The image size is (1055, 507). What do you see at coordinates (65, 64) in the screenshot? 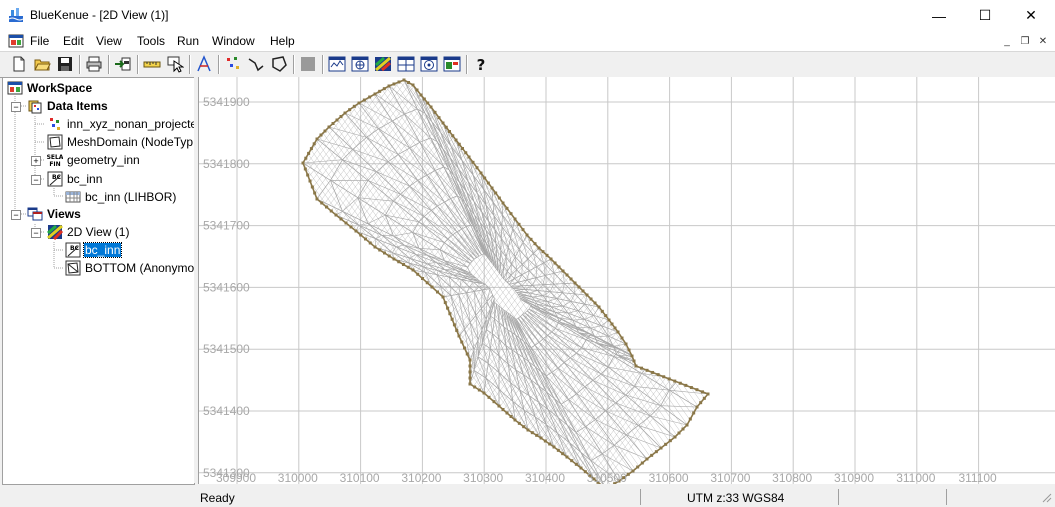
I see `save-icon` at bounding box center [65, 64].